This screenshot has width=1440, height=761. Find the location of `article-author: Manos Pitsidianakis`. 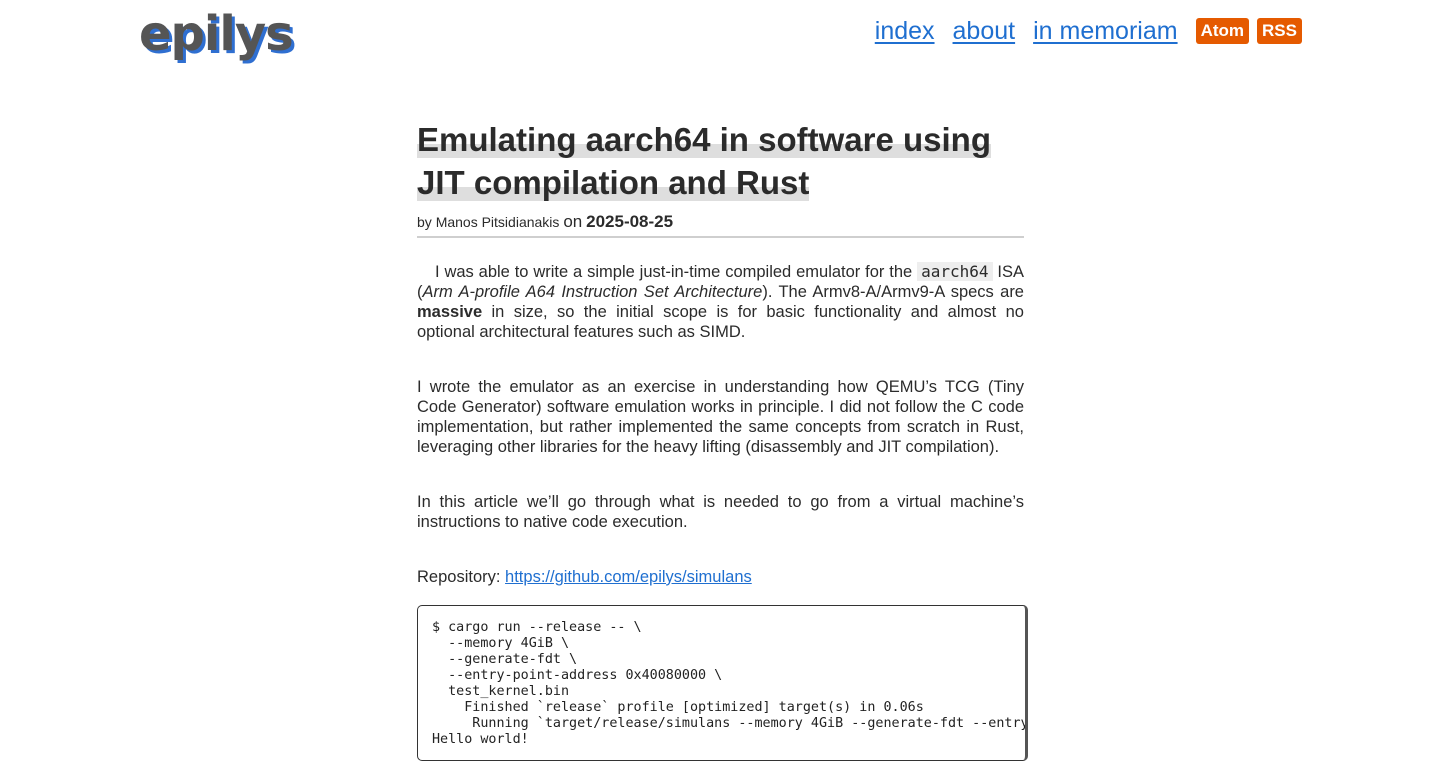

article-author: Manos Pitsidianakis is located at coordinates (497, 222).